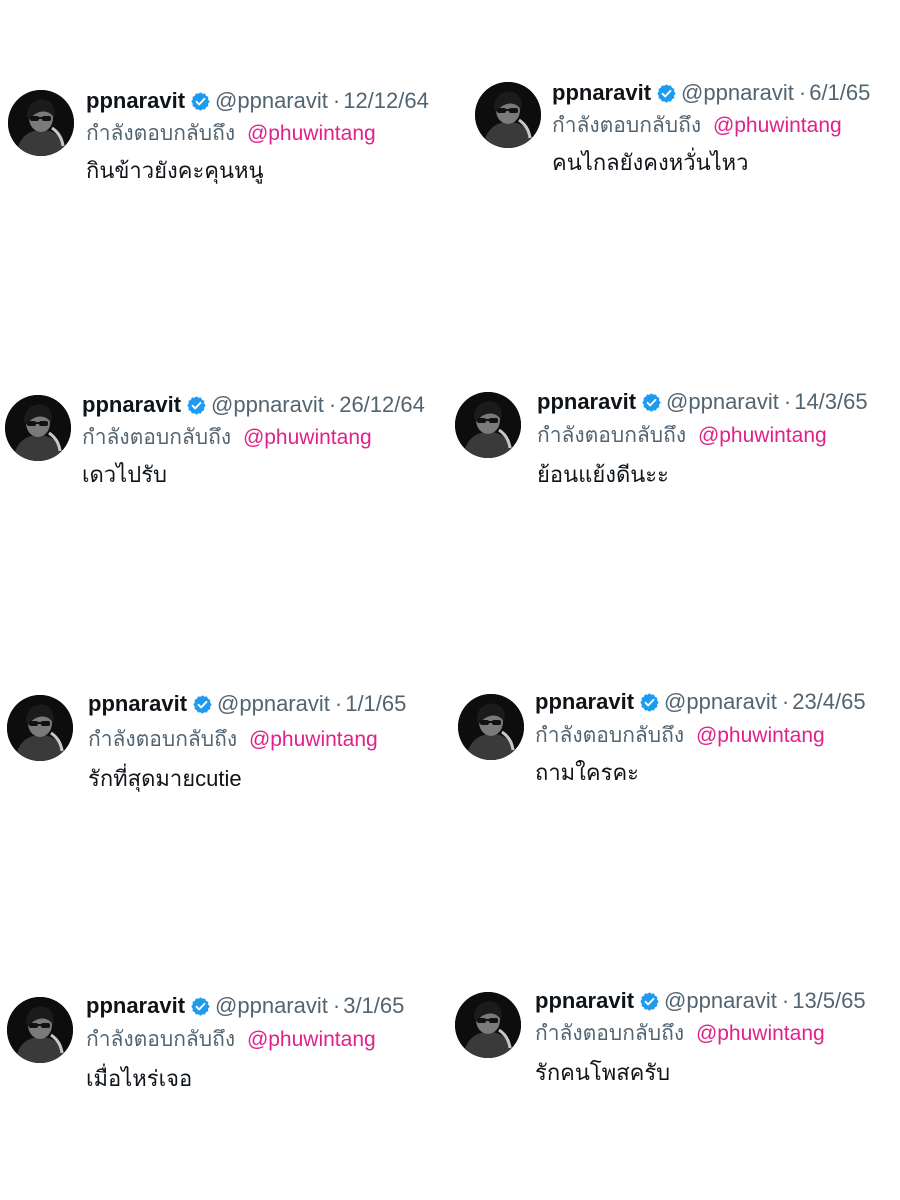 The width and height of the screenshot is (900, 1200). What do you see at coordinates (373, 1006) in the screenshot?
I see `timestamp: 3/1/65` at bounding box center [373, 1006].